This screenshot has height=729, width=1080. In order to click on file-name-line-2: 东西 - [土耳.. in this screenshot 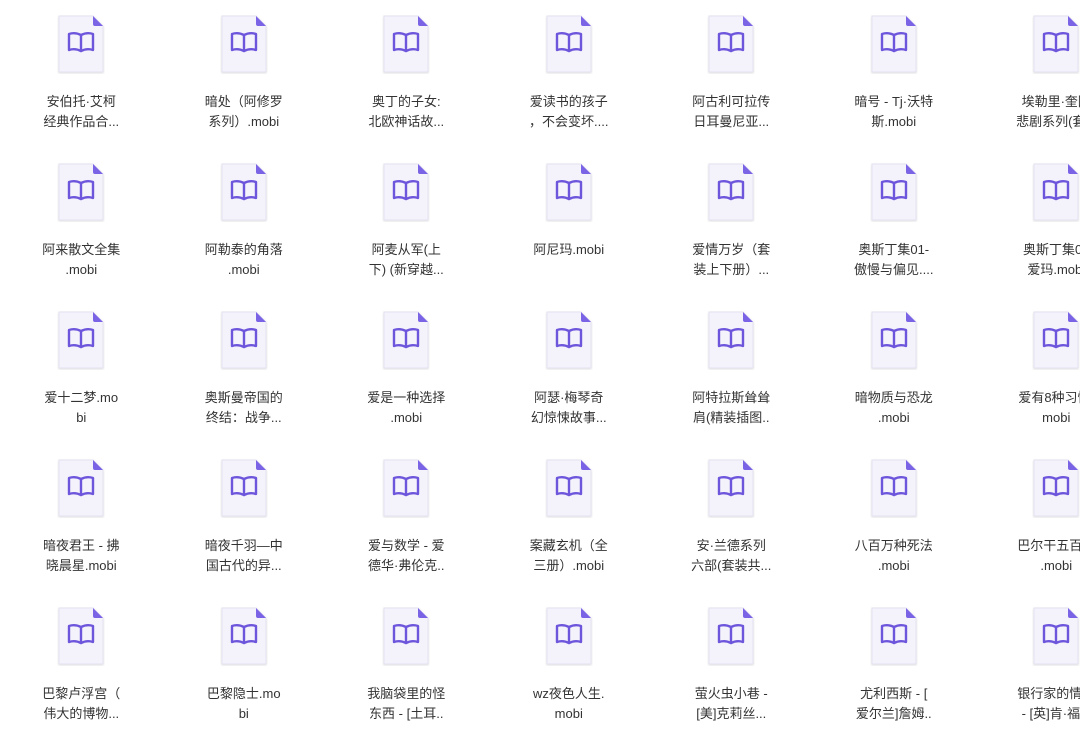, I will do `click(406, 713)`.